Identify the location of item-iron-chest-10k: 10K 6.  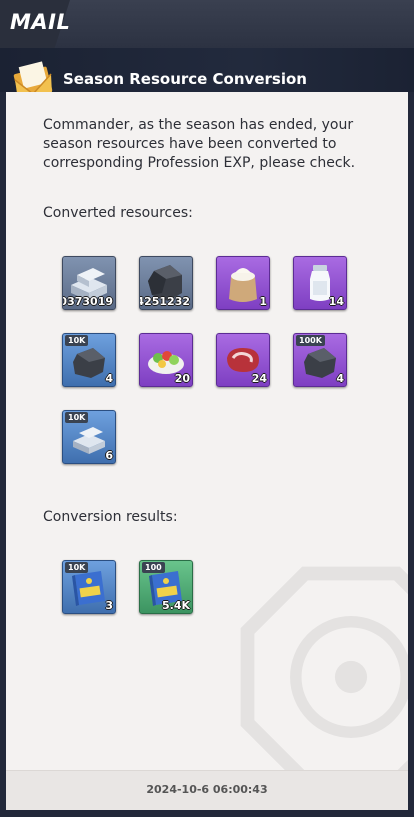
(89, 437).